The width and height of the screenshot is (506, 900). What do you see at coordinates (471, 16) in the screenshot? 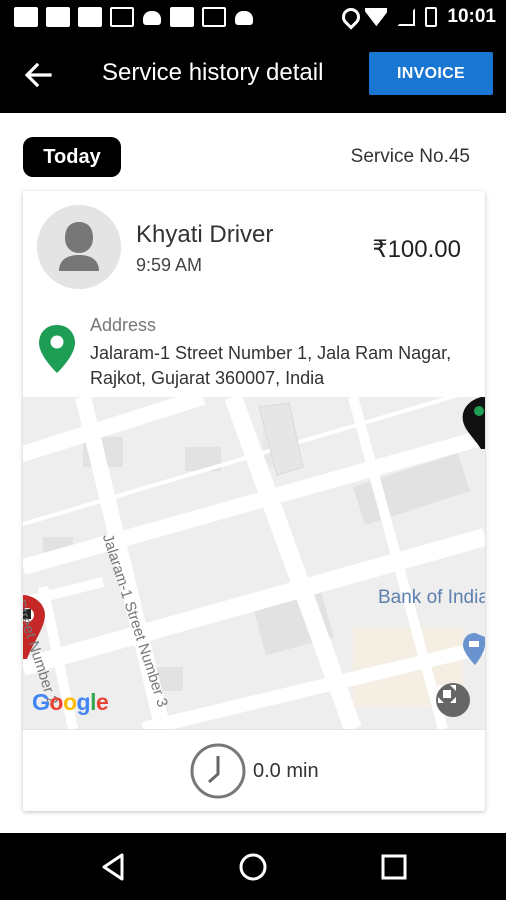
I see `status-time: 10:01` at bounding box center [471, 16].